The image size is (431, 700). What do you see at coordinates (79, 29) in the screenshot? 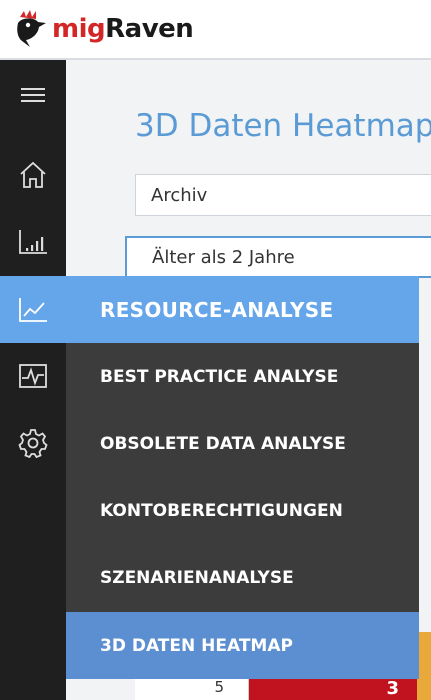
I see `brand-part-mig: mig` at bounding box center [79, 29].